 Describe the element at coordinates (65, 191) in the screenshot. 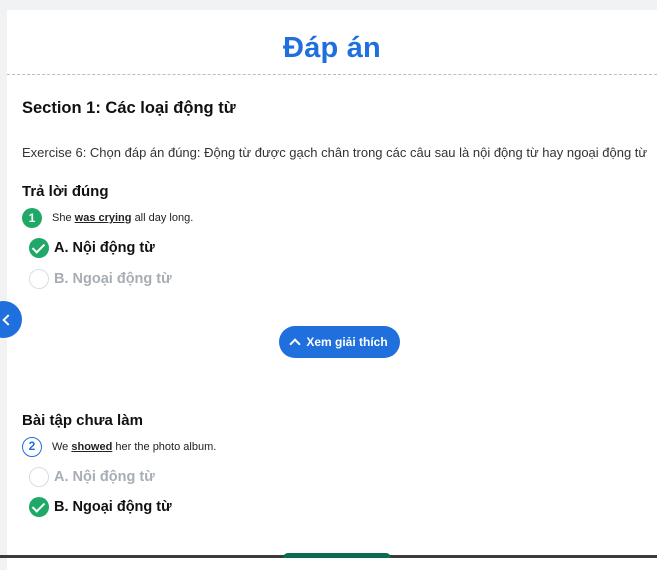

I see `question-status-label: Trả lời đúng` at that location.